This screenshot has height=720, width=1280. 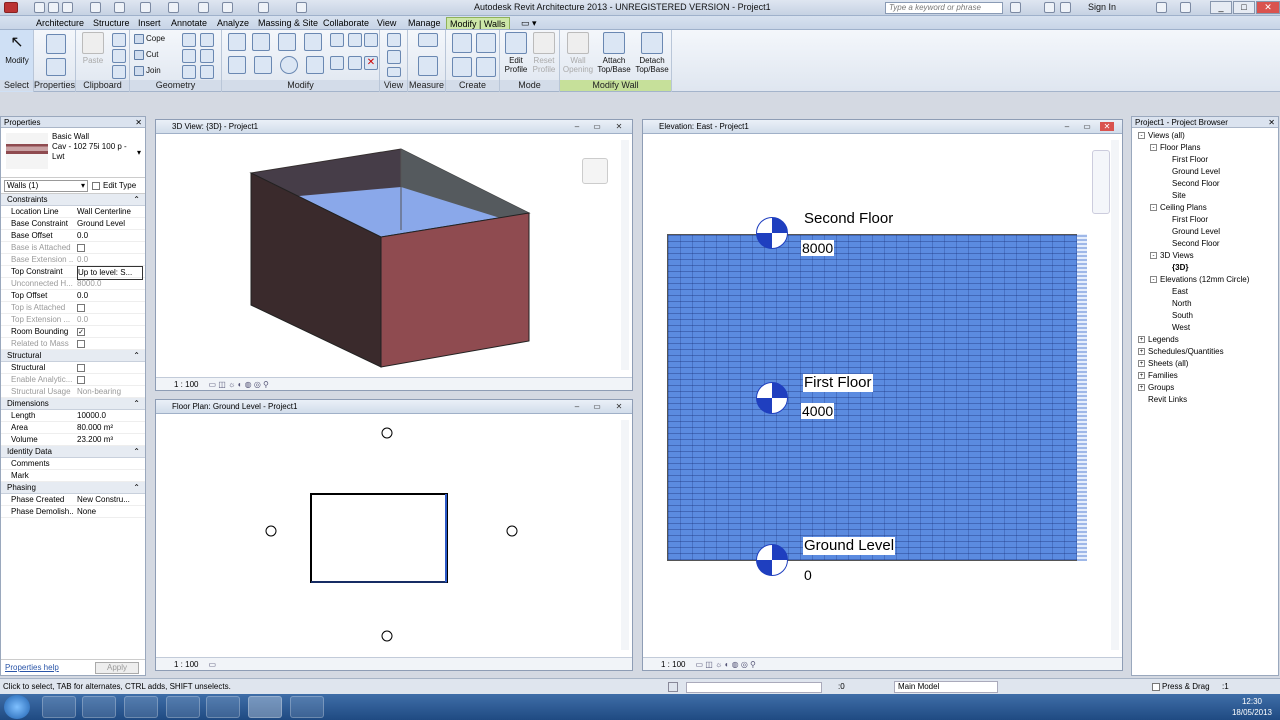 I want to click on sync-icon, so click(x=67, y=7).